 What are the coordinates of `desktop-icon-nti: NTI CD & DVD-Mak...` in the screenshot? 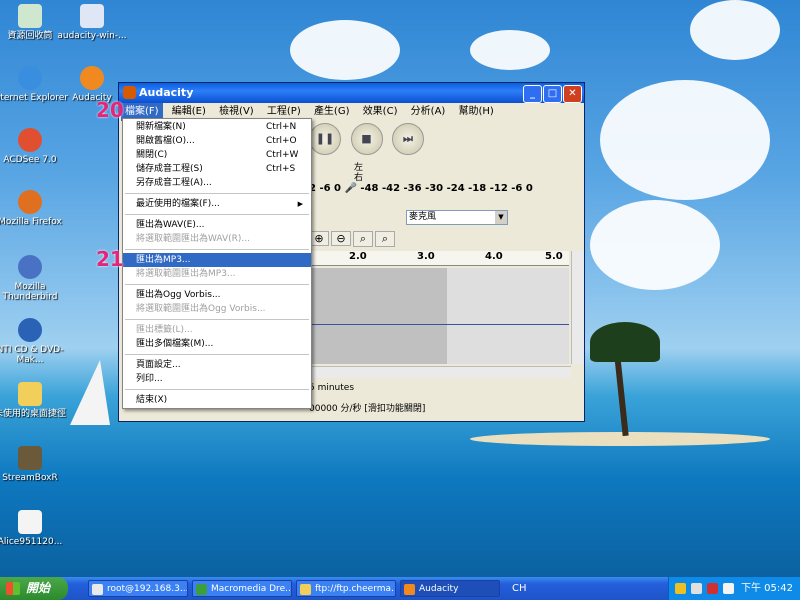 It's located at (35, 341).